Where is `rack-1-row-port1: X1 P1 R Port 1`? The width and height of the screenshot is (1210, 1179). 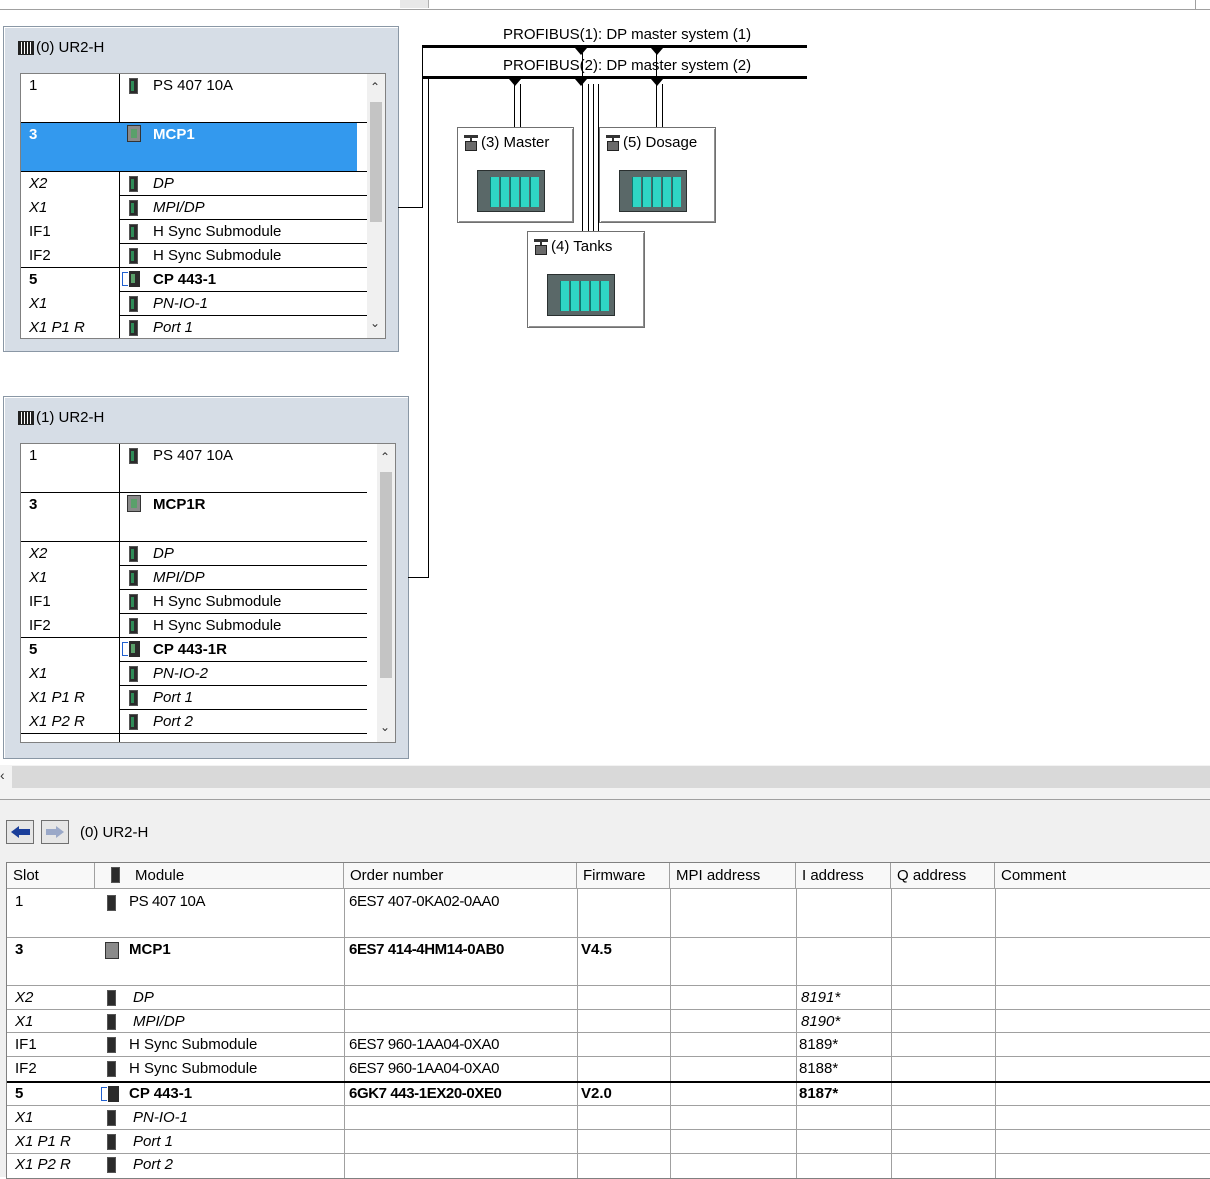 rack-1-row-port1: X1 P1 R Port 1 is located at coordinates (194, 698).